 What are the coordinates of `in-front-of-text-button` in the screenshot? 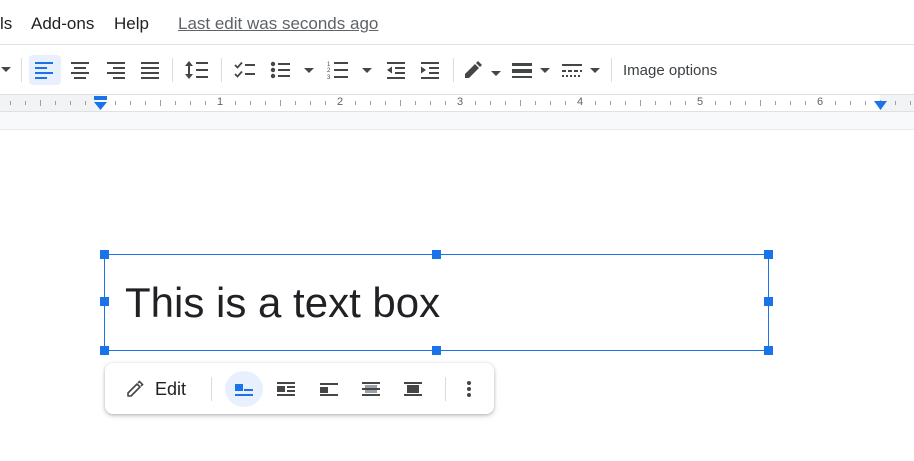 It's located at (413, 389).